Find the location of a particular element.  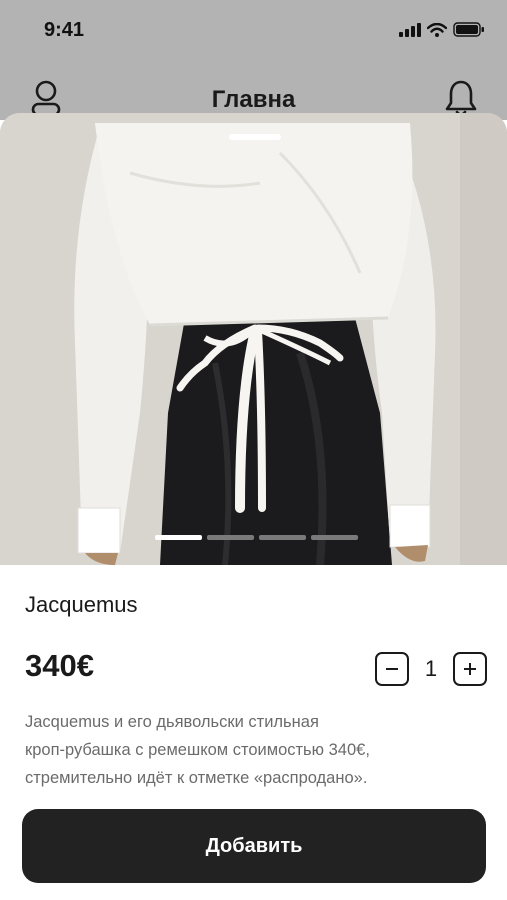

shirt-body is located at coordinates (254, 224).